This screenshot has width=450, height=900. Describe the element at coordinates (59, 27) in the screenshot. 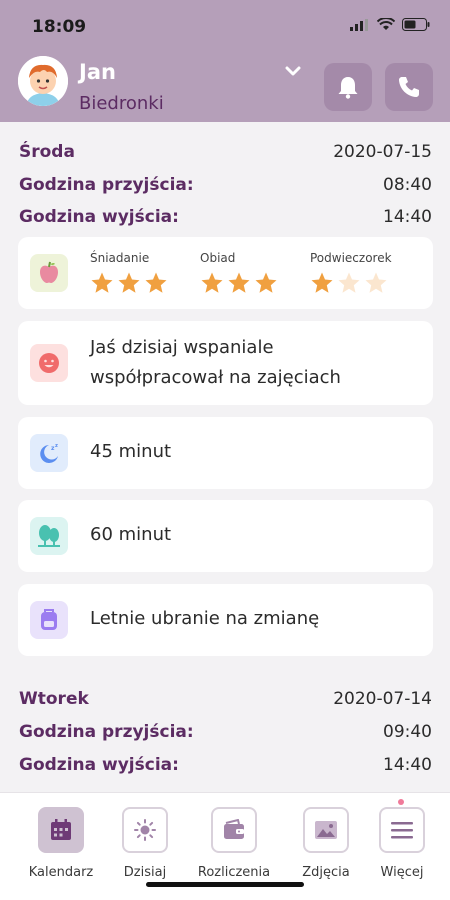

I see `status-time: 18:09` at that location.